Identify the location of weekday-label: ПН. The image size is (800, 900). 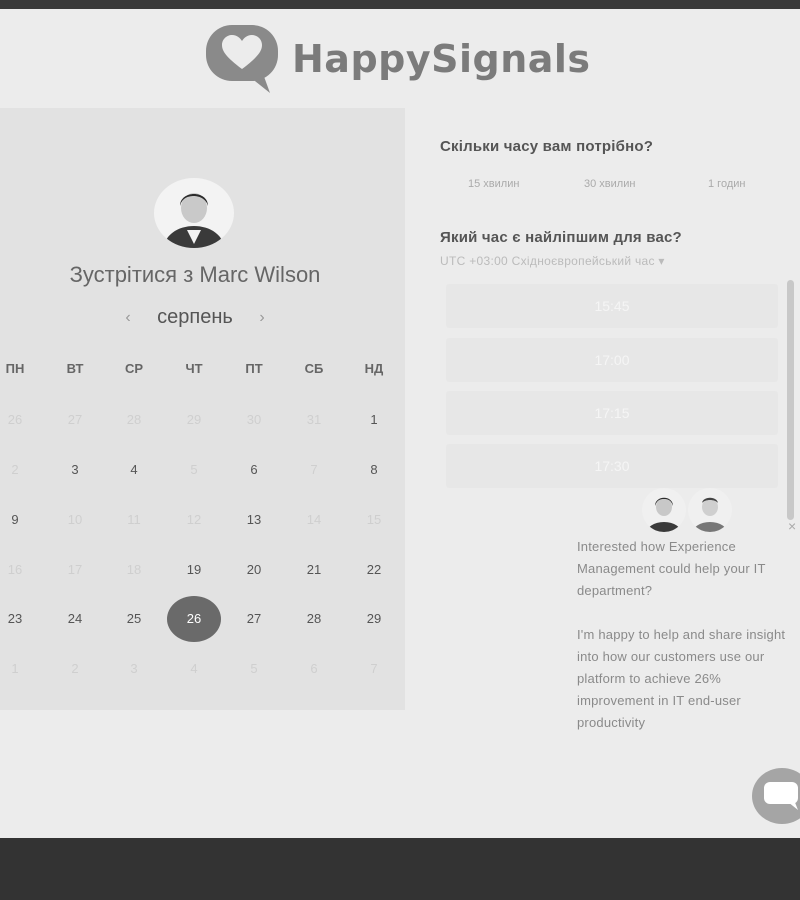
(15, 368).